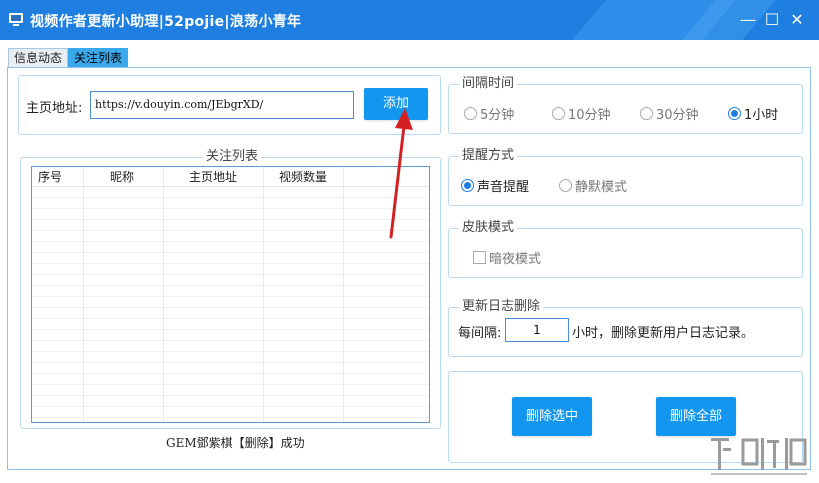  I want to click on tab-bar: 信息动态 关注列表, so click(68, 58).